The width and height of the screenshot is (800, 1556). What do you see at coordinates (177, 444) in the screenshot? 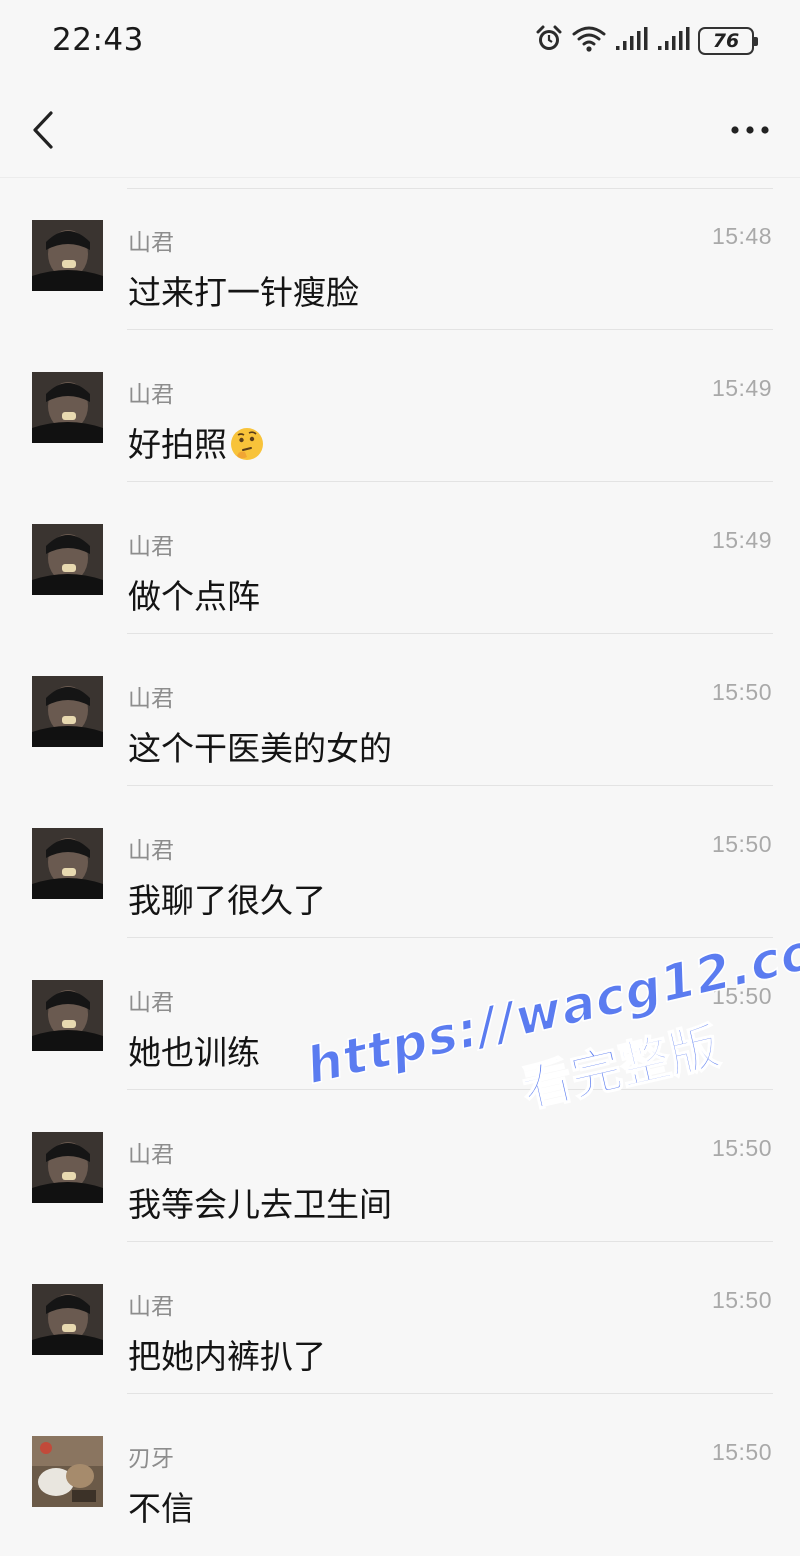
I see `message-text-content: 好拍照` at bounding box center [177, 444].